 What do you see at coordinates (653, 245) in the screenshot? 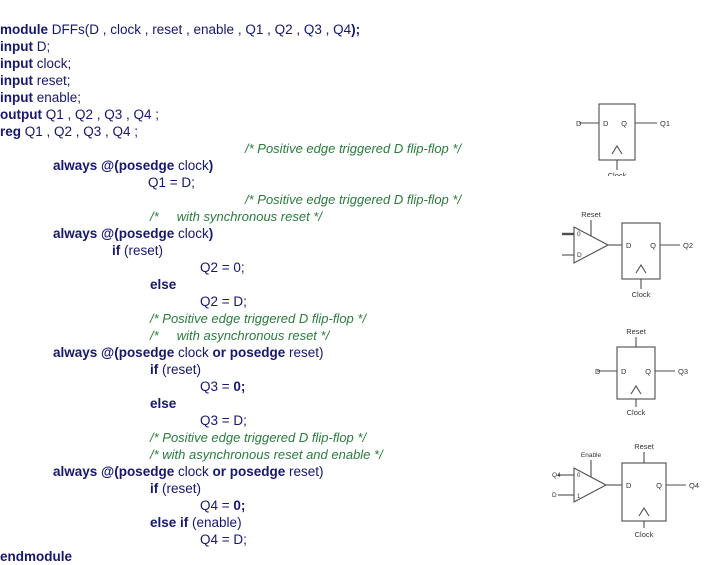
I see `label-port-q-q2: Q` at bounding box center [653, 245].